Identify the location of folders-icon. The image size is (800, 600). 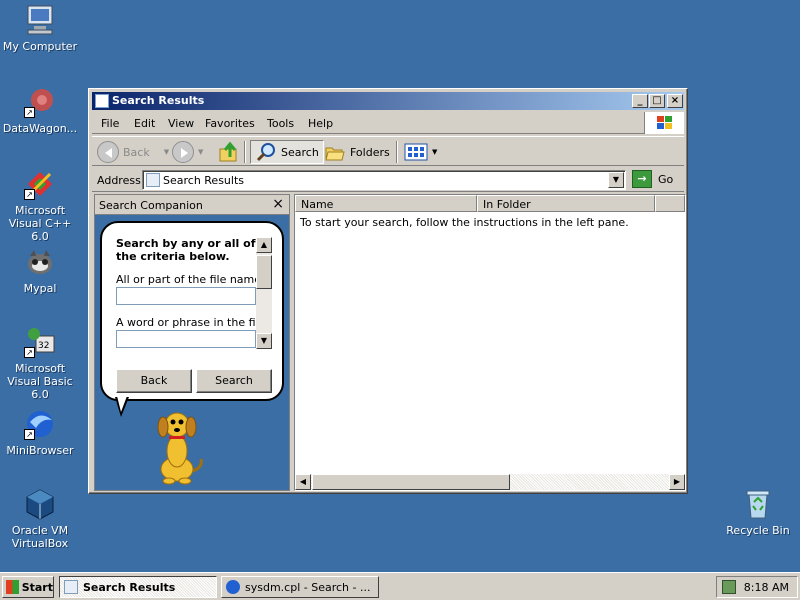
(335, 154).